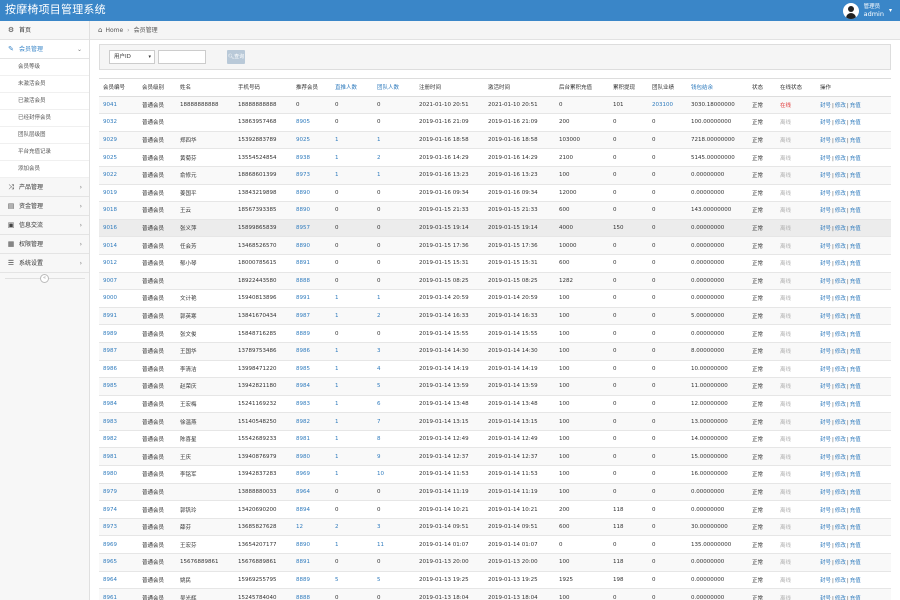  Describe the element at coordinates (44, 244) in the screenshot. I see `sidebar-item-permissions: ▦ 权限管理 ›` at that location.